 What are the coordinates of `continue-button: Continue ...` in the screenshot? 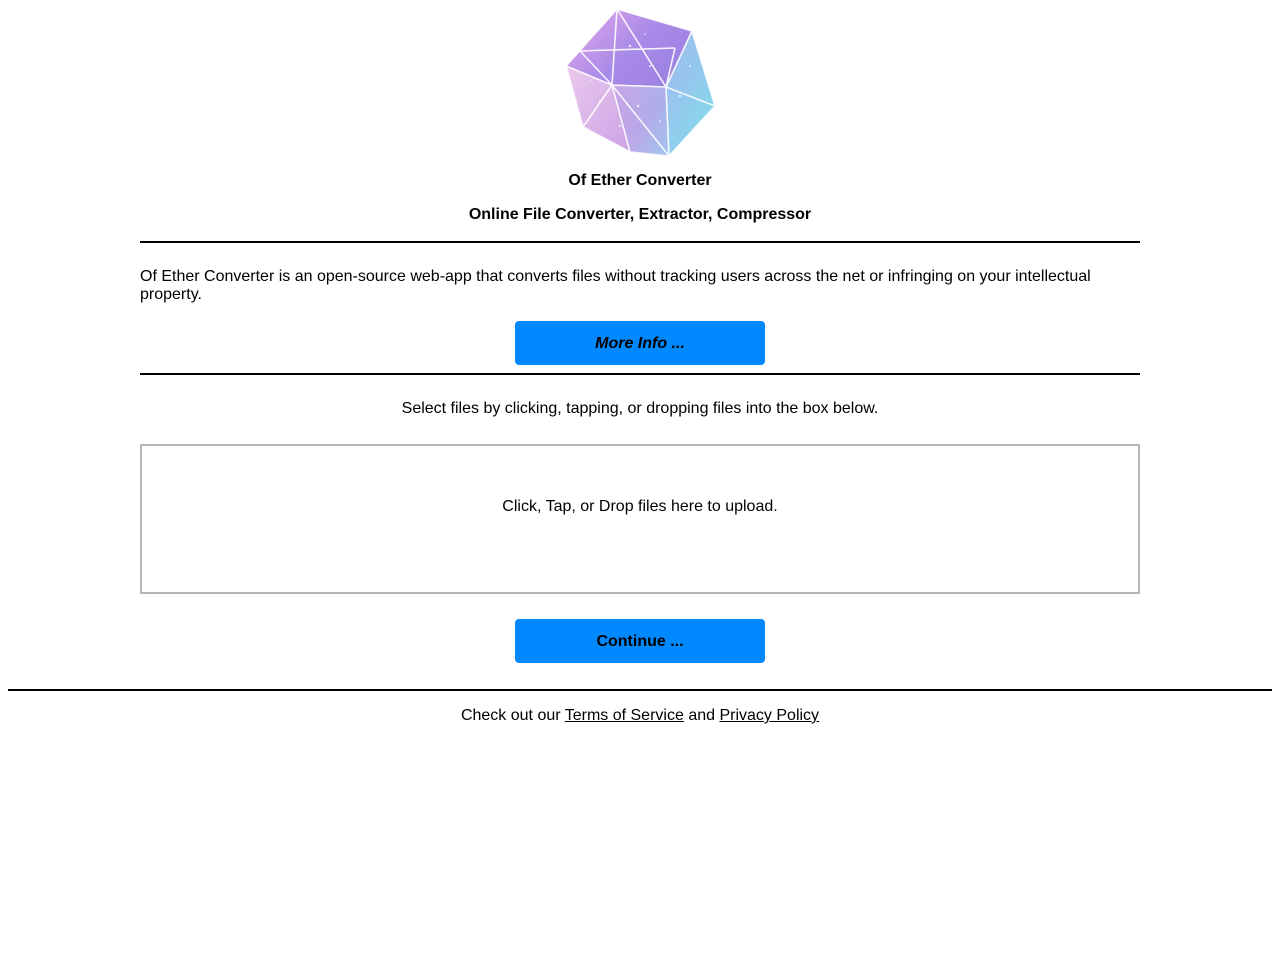 It's located at (640, 641).